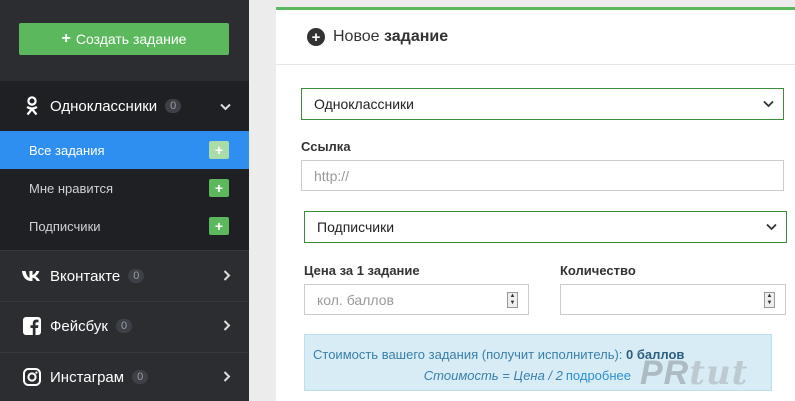 Image resolution: width=795 pixels, height=401 pixels. I want to click on link-label: Ссылка, so click(326, 146).